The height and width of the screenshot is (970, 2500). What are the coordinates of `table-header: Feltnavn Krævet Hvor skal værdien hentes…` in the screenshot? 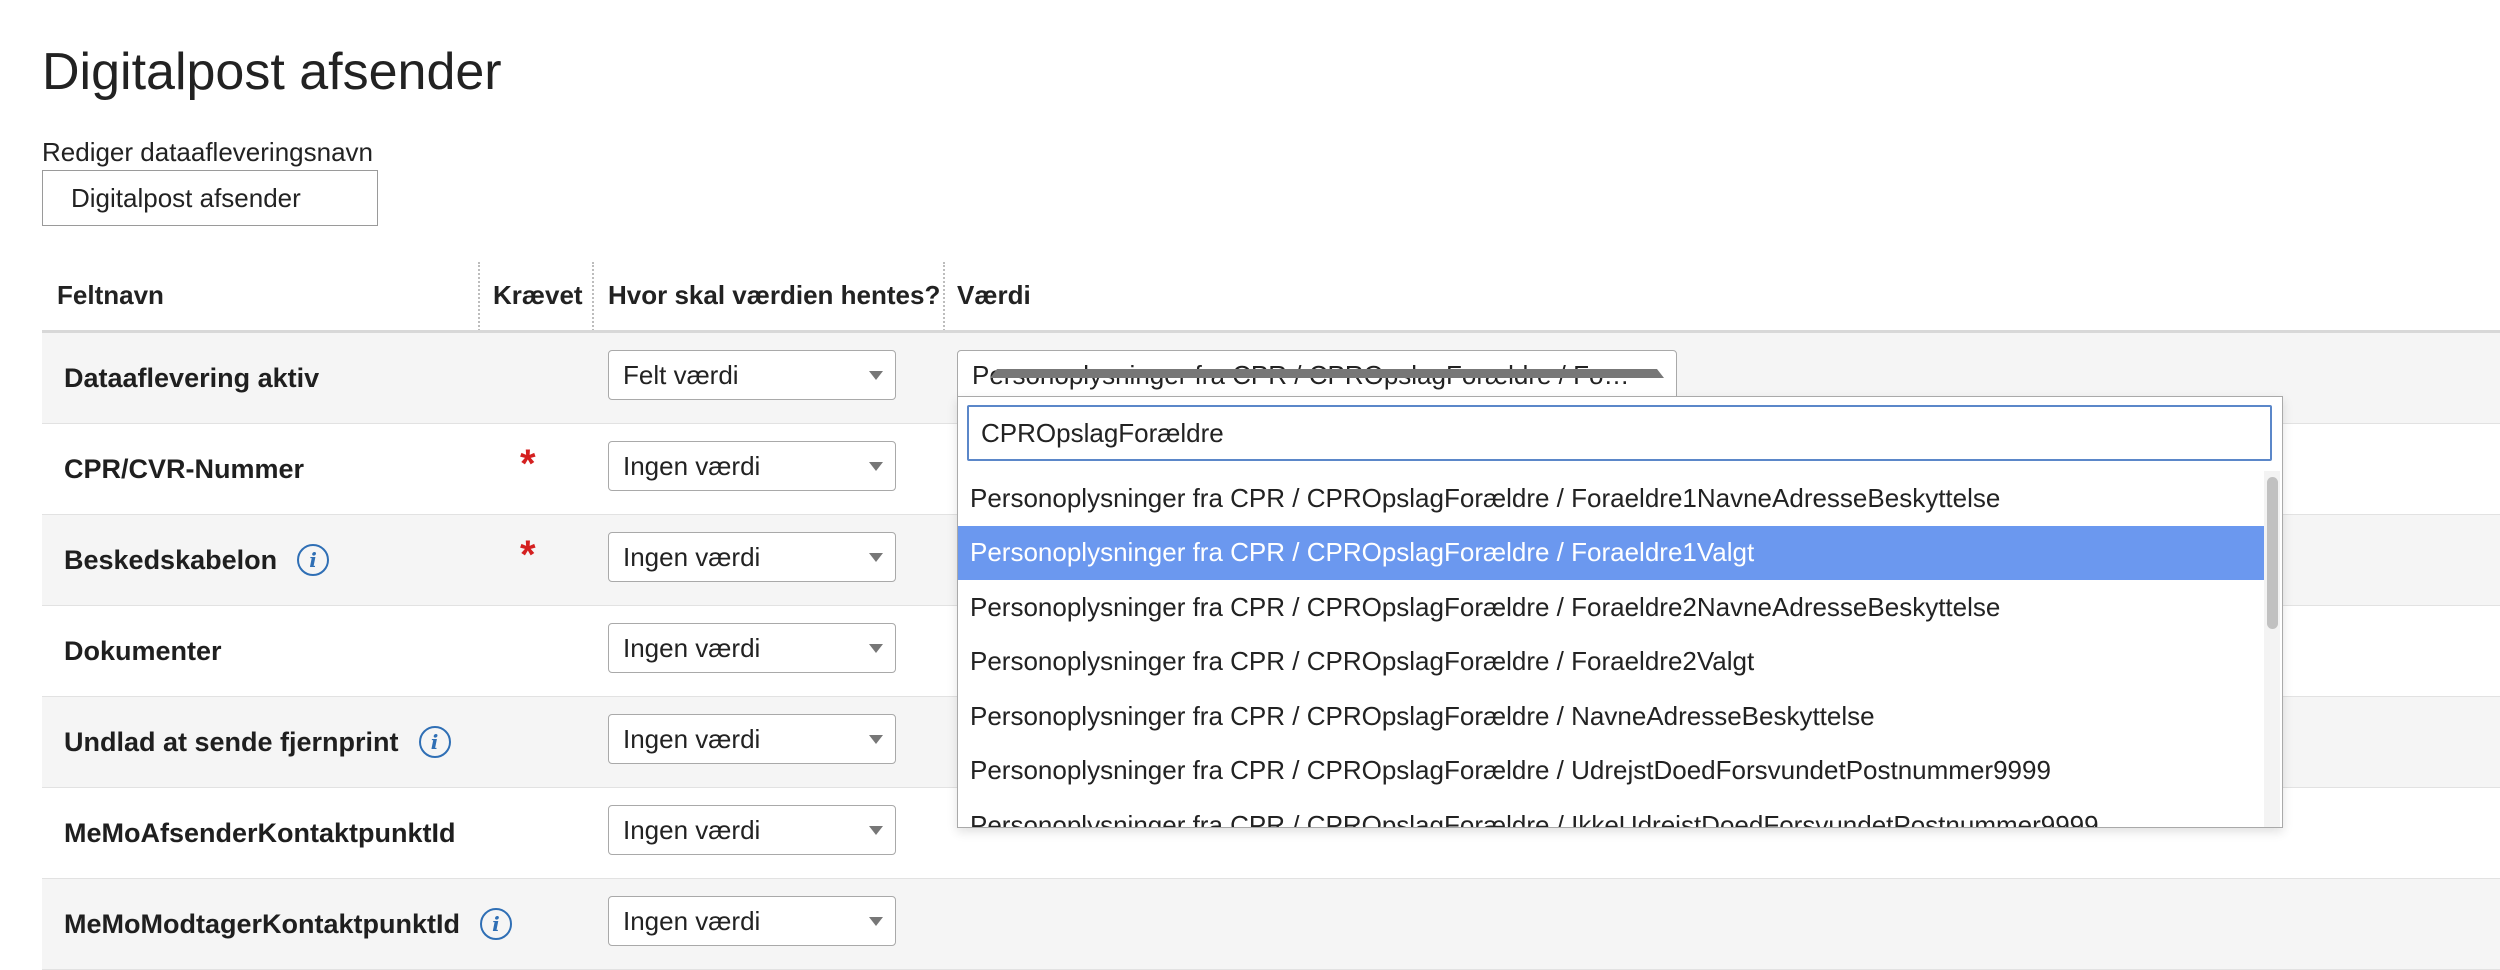 It's located at (1271, 297).